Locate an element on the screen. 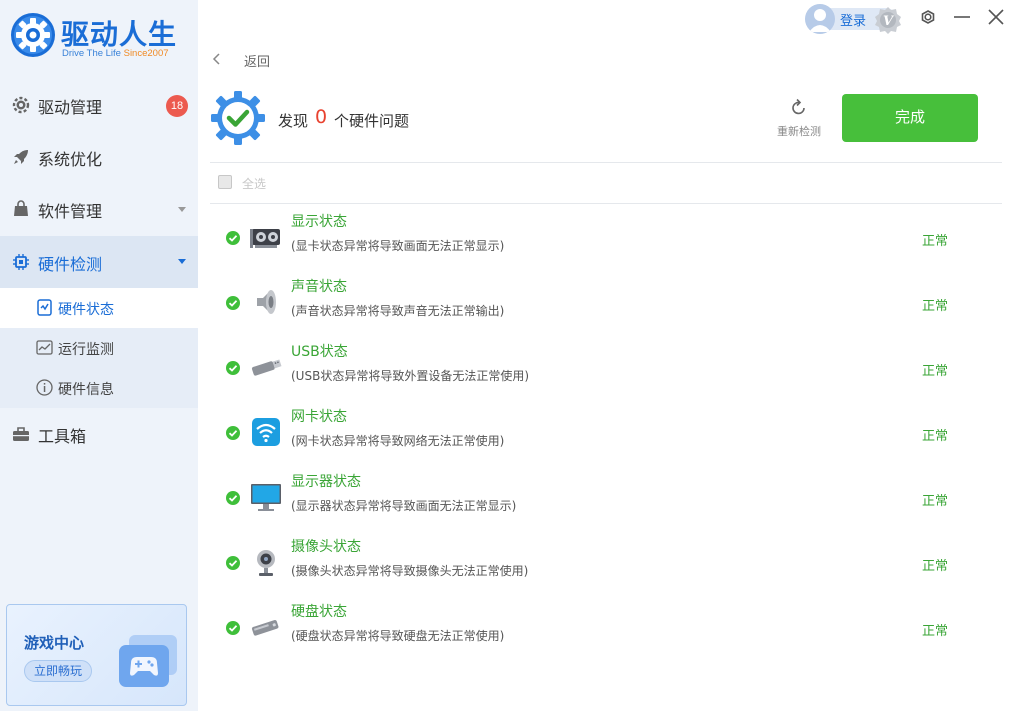 The height and width of the screenshot is (711, 1017). monitor-chart-icon is located at coordinates (44, 347).